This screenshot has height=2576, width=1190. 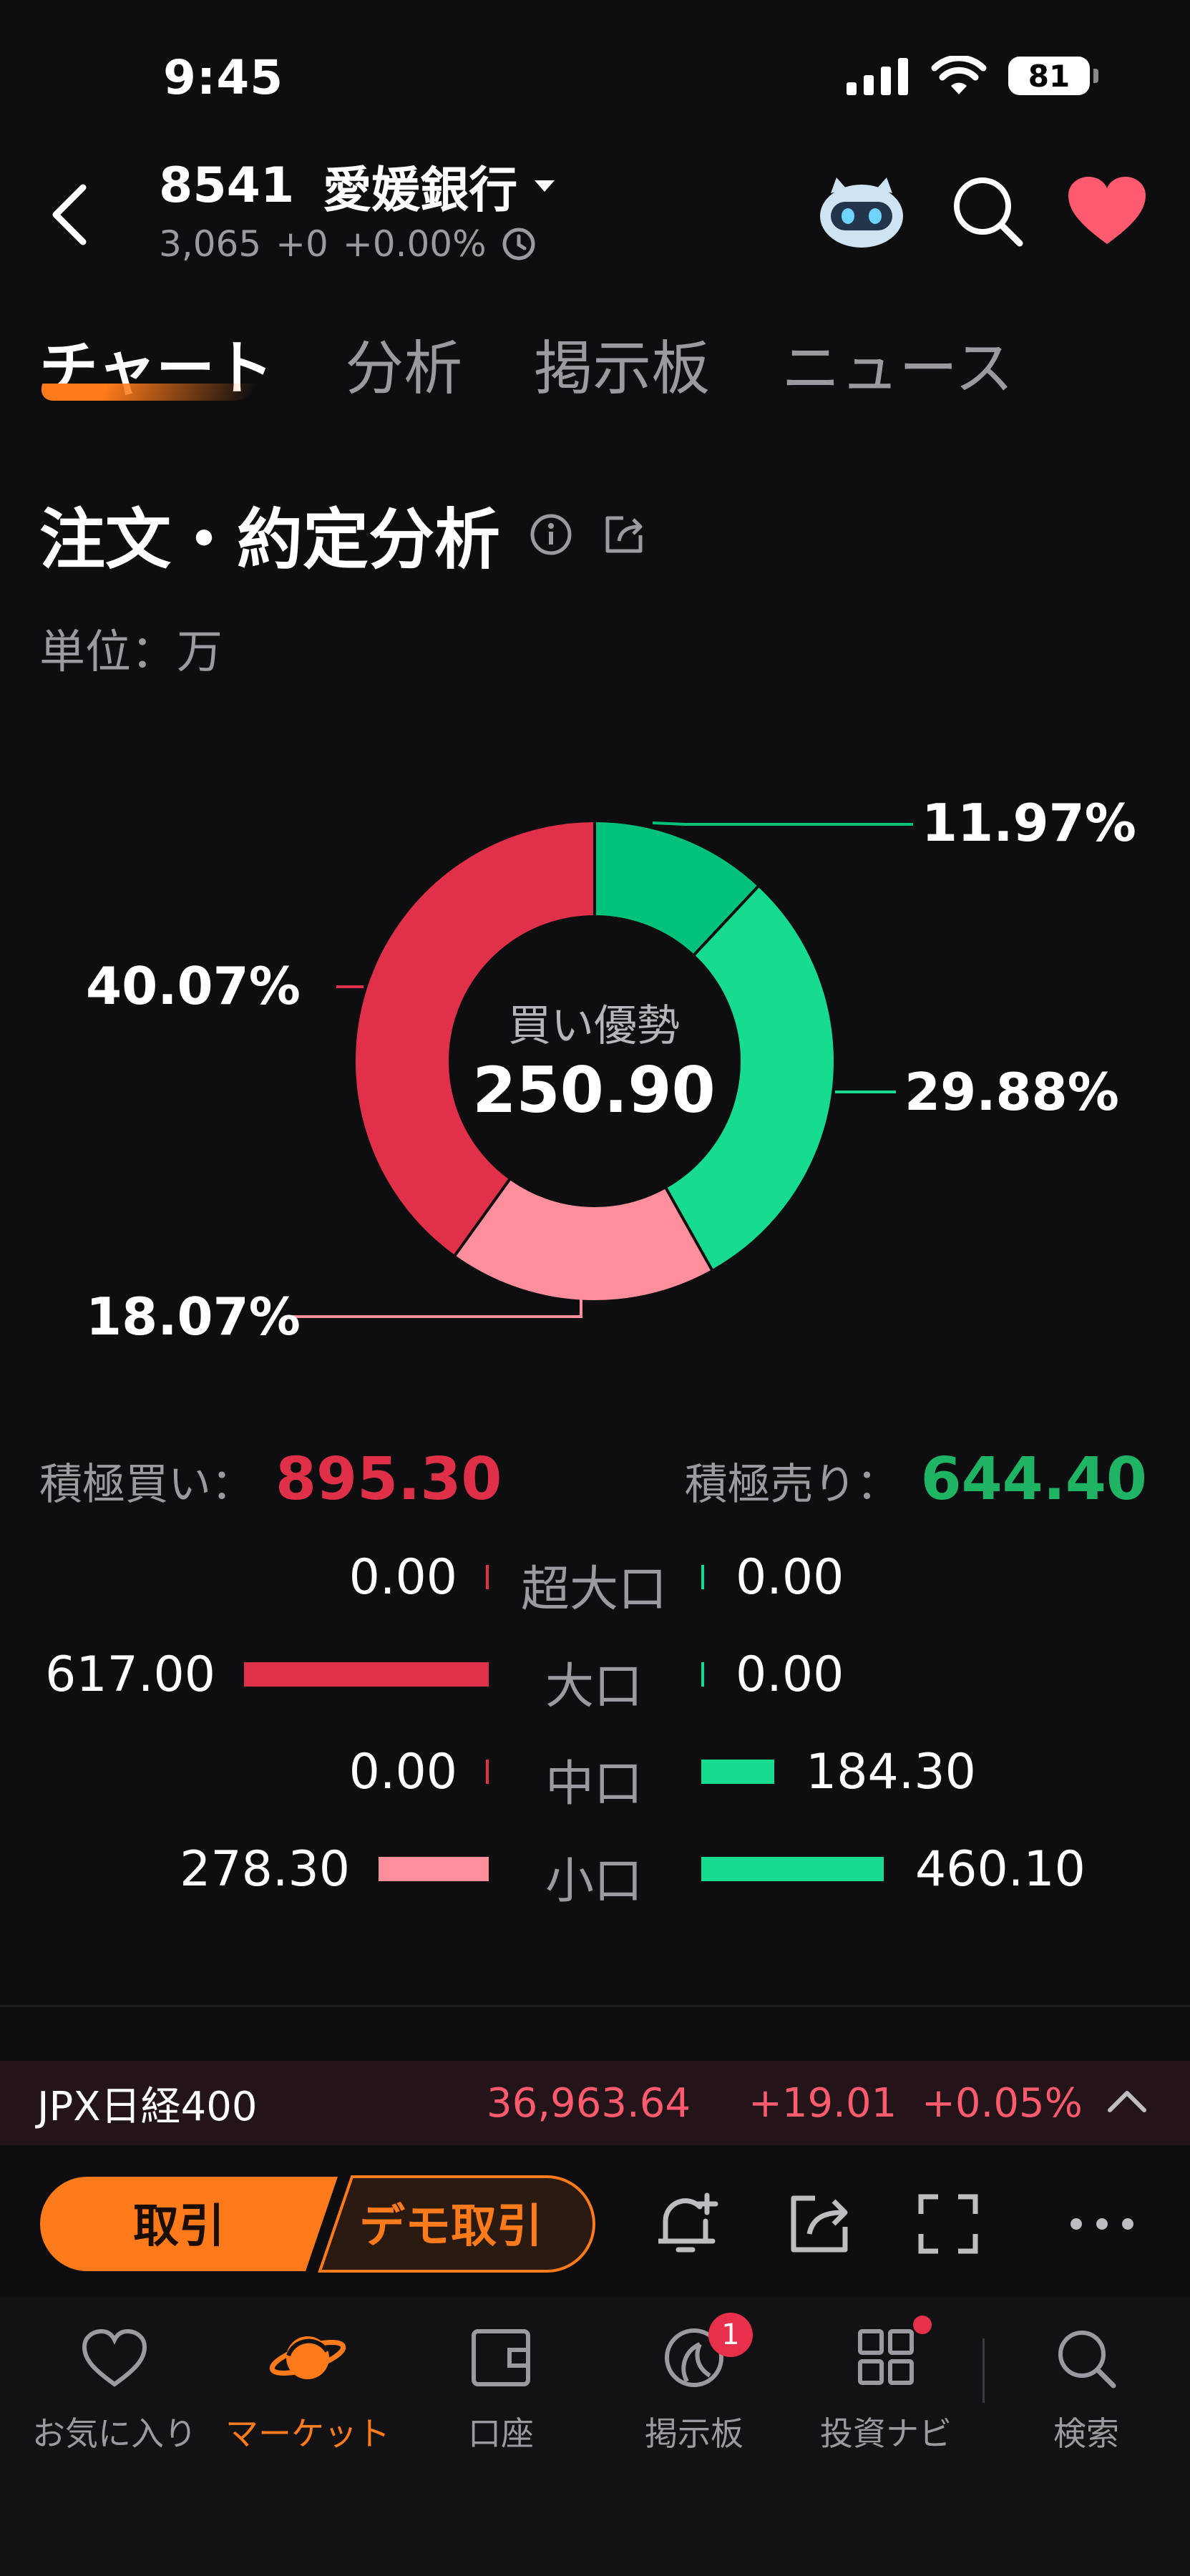 I want to click on favorite-heart-icon, so click(x=1107, y=211).